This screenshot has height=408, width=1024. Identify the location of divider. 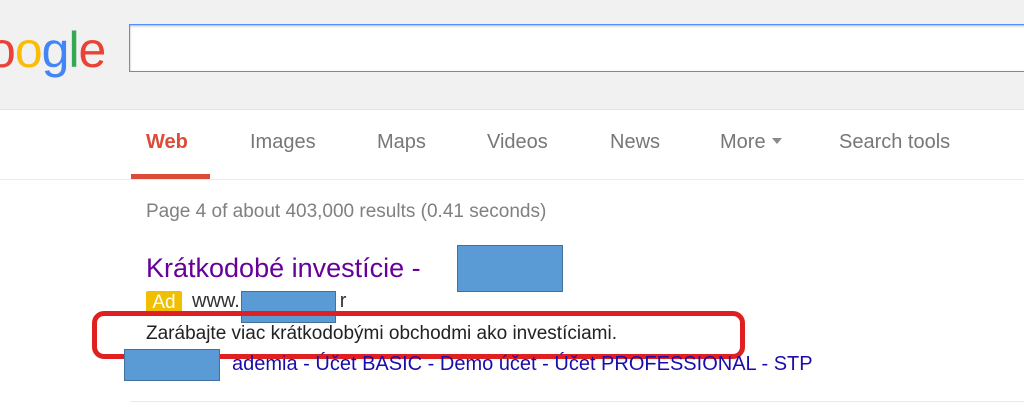
(577, 401).